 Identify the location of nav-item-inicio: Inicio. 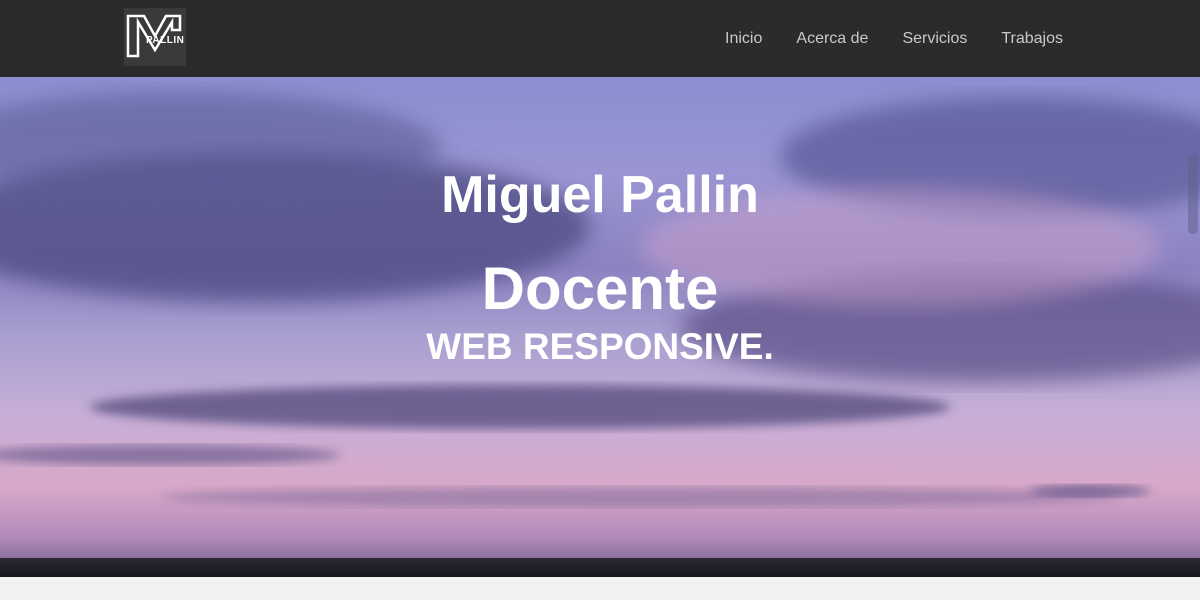
(743, 39).